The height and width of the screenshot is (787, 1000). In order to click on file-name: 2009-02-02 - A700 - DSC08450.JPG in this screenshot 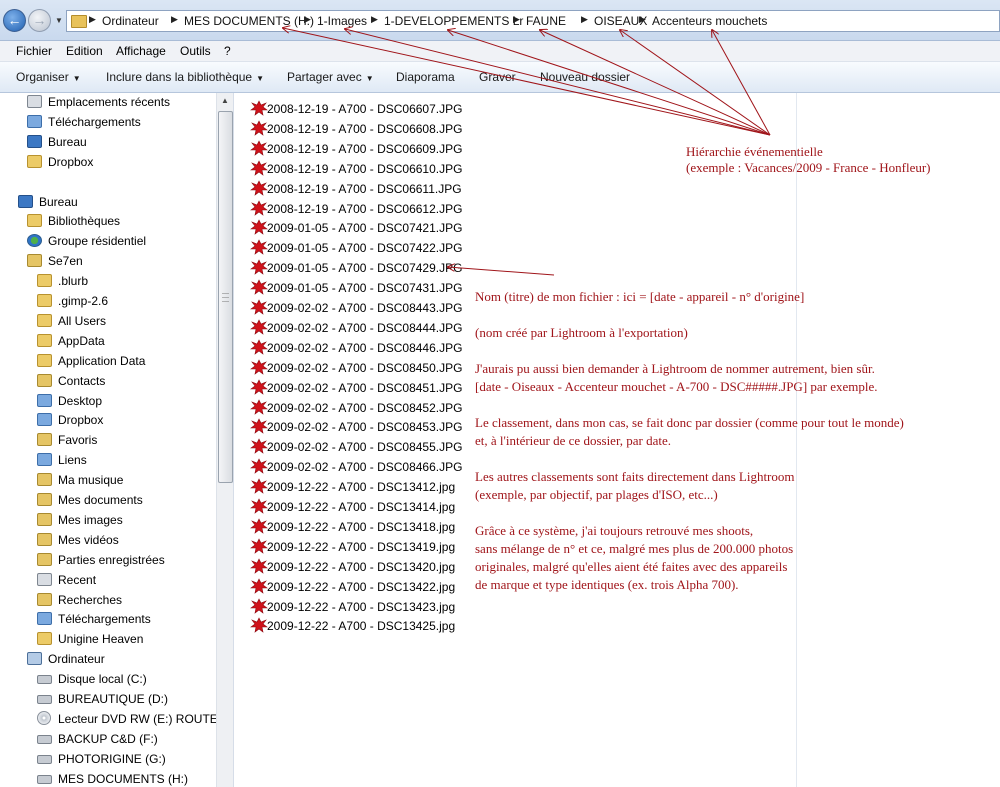, I will do `click(365, 367)`.